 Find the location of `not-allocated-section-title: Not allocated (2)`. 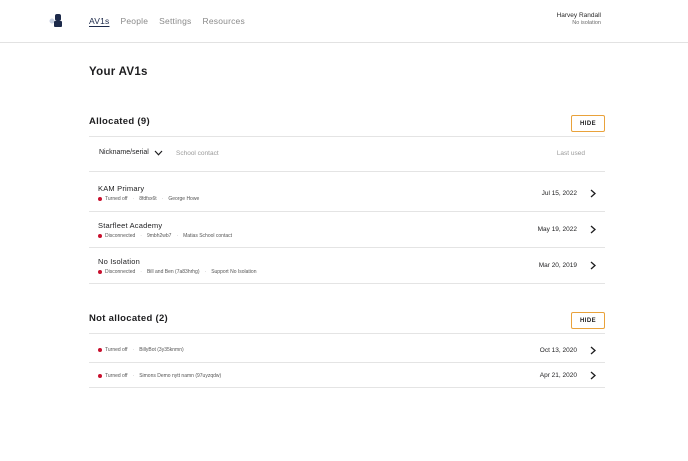

not-allocated-section-title: Not allocated (2) is located at coordinates (128, 318).